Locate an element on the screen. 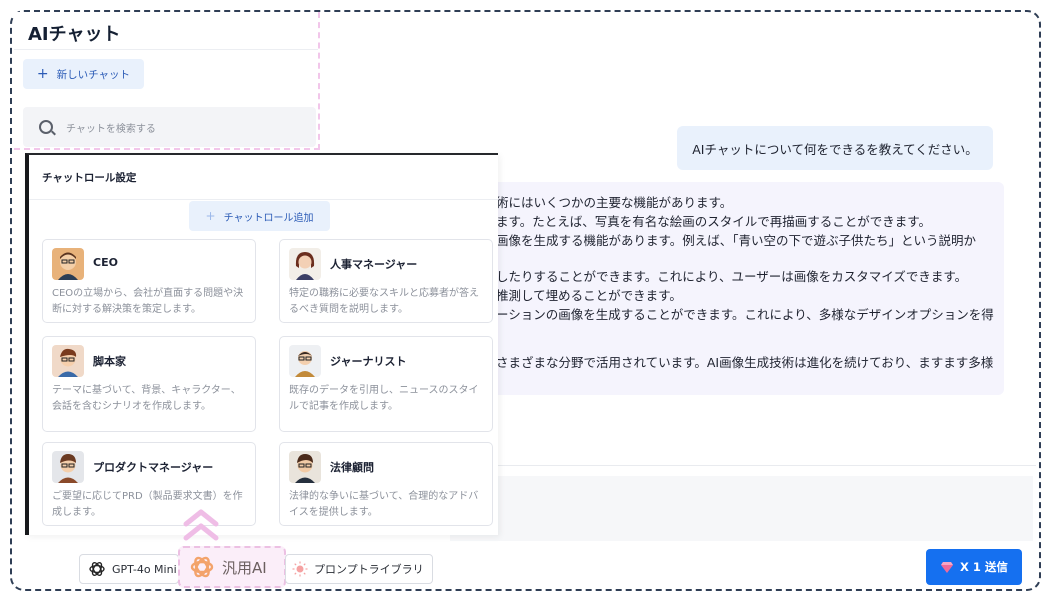 Image resolution: width=1050 pixels, height=600 pixels. sidebar: AIチャット + 新しいチャット チャットを検索する is located at coordinates (167, 81).